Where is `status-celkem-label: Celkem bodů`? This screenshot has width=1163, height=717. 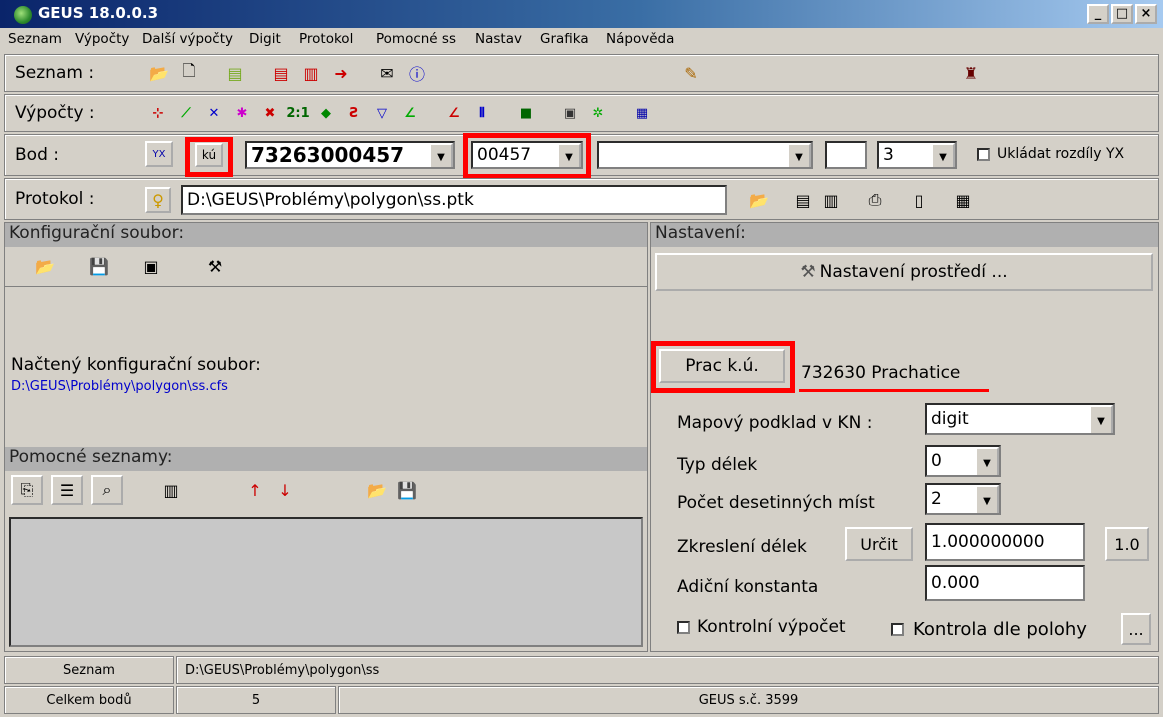 status-celkem-label: Celkem bodů is located at coordinates (89, 700).